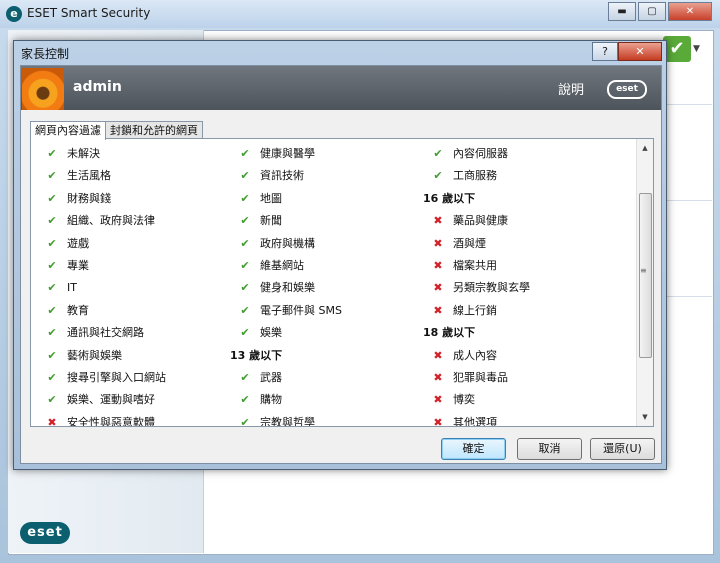 The image size is (720, 563). I want to click on category-item: ✖ 酒與煙, so click(475, 246).